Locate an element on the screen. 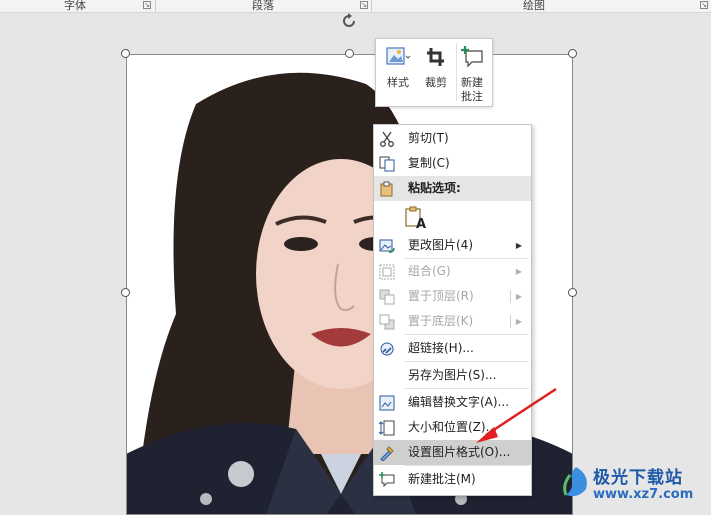 This screenshot has width=711, height=515. ribbon-group-drawing-label: 绘图 is located at coordinates (534, 6).